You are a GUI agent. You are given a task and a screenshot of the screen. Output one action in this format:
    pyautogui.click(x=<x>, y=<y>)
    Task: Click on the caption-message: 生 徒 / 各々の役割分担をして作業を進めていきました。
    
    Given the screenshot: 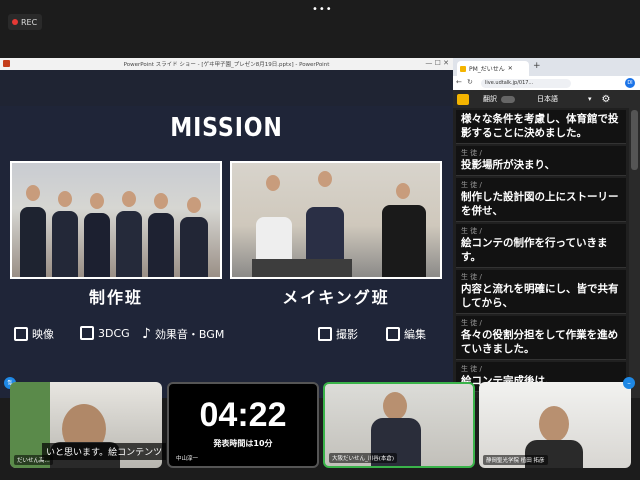 What is the action you would take?
    pyautogui.click(x=541, y=338)
    